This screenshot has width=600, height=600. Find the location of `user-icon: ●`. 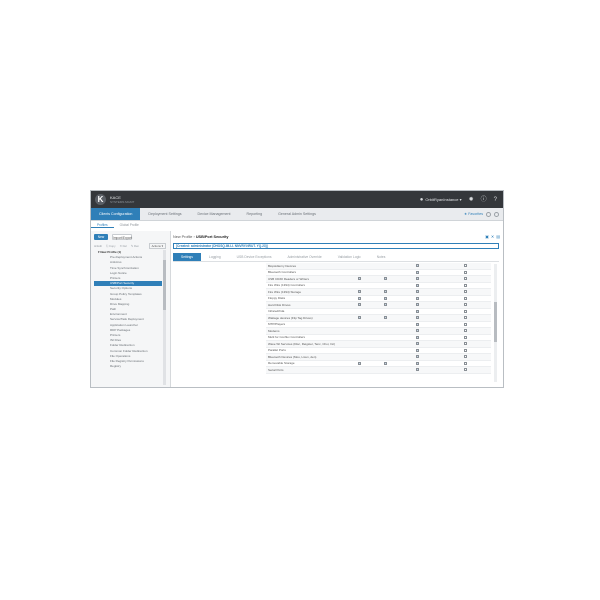

user-icon: ● is located at coordinates (421, 199).